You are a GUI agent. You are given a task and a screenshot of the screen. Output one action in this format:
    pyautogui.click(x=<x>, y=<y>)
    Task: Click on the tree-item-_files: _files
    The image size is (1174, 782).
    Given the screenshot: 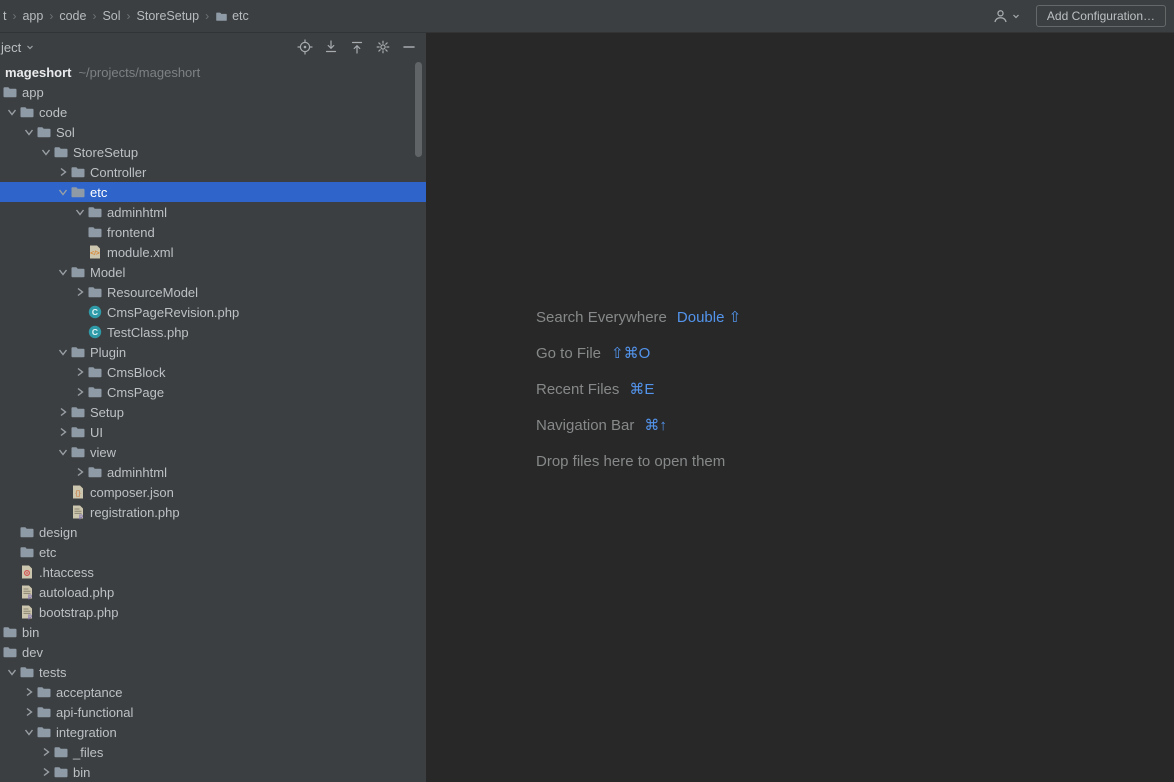 What is the action you would take?
    pyautogui.click(x=213, y=752)
    